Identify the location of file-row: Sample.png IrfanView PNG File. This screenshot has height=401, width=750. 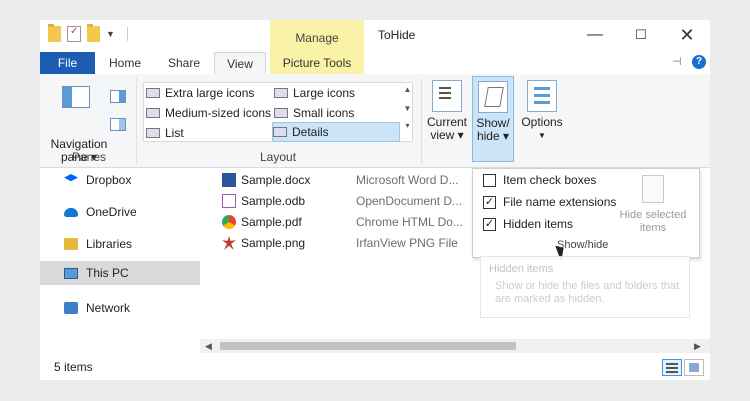
(346, 243).